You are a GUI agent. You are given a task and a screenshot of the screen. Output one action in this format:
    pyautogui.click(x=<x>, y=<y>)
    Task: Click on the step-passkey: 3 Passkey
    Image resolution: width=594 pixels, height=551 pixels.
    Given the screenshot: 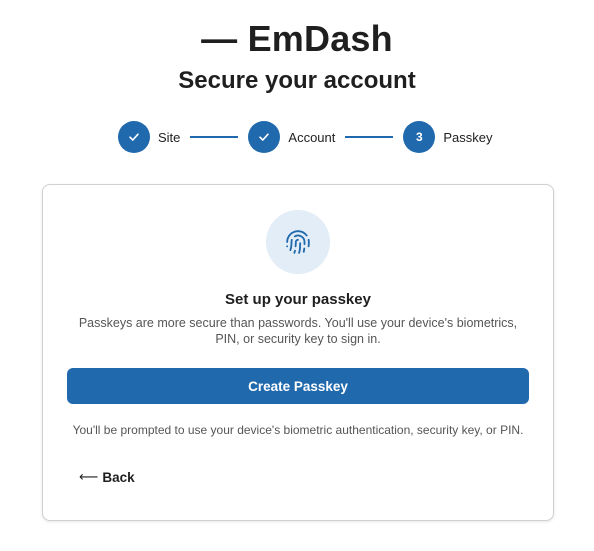 What is the action you would take?
    pyautogui.click(x=448, y=137)
    